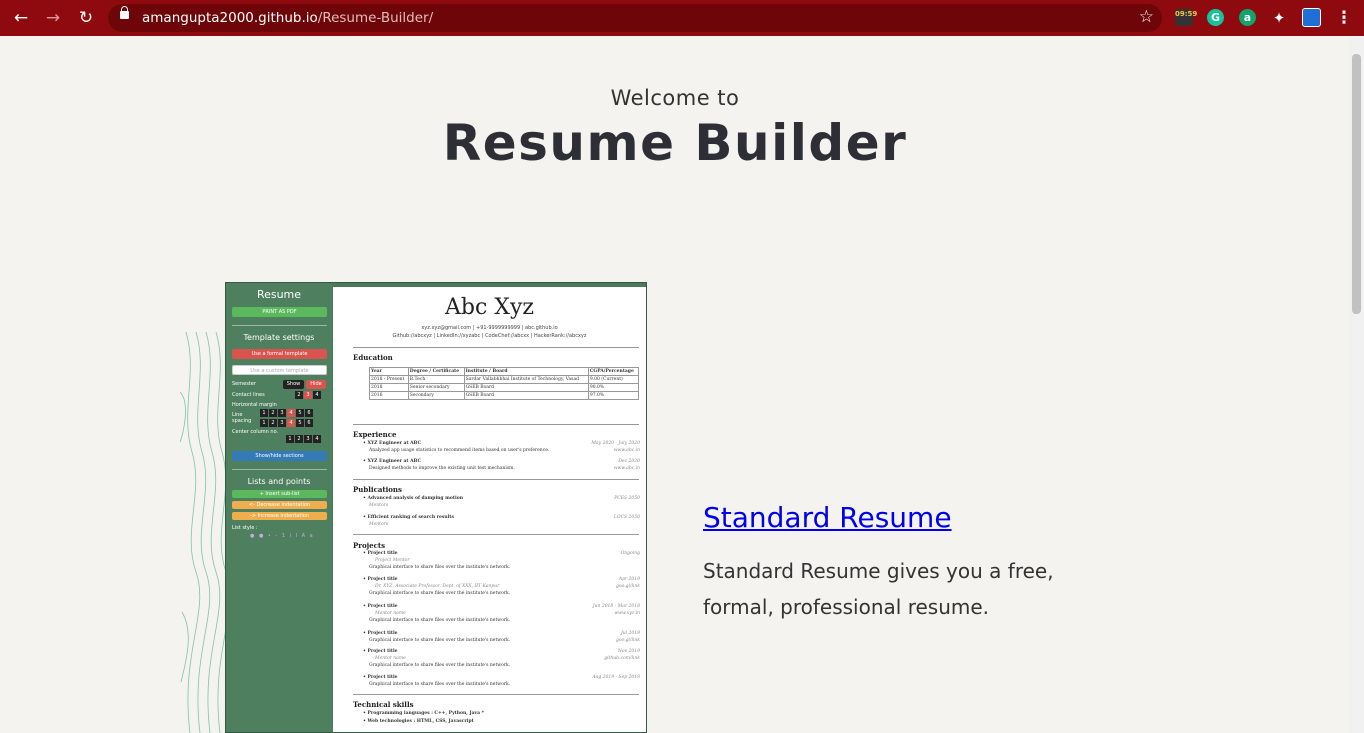 Image resolution: width=1364 pixels, height=733 pixels. I want to click on pub-item-date: LOCS 2050, so click(626, 517).